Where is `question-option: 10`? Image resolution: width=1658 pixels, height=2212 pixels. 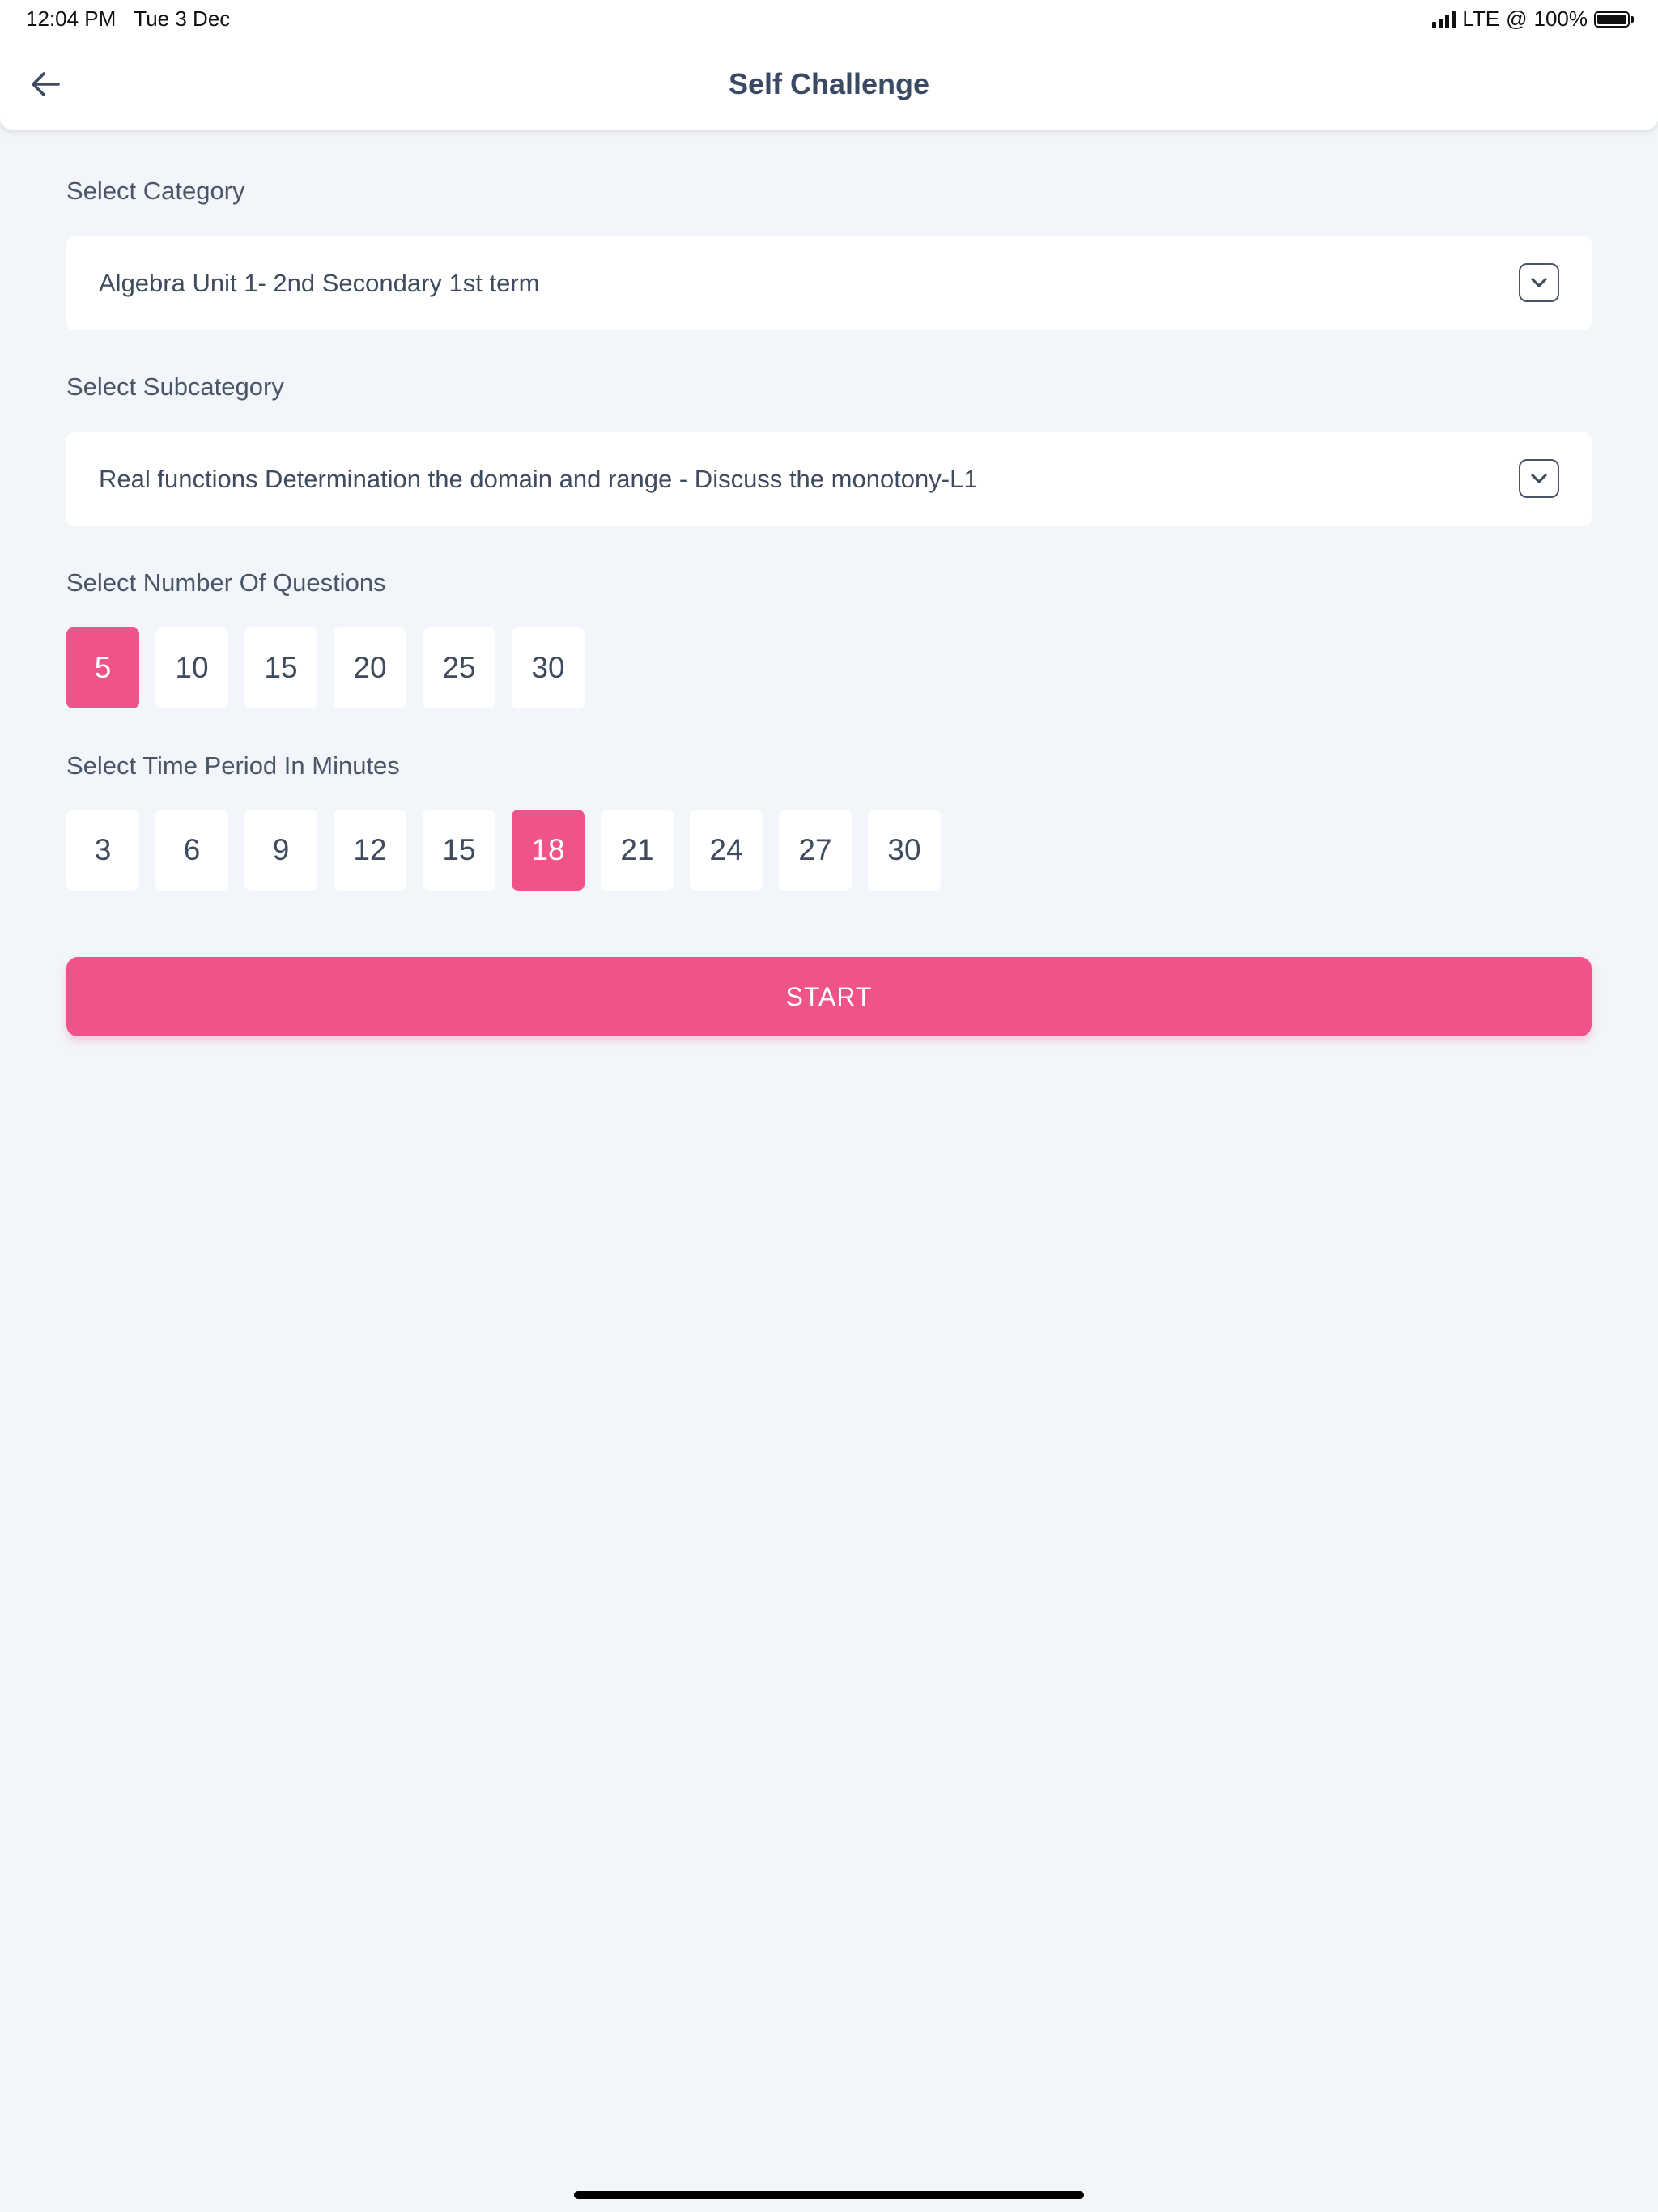 question-option: 10 is located at coordinates (191, 668).